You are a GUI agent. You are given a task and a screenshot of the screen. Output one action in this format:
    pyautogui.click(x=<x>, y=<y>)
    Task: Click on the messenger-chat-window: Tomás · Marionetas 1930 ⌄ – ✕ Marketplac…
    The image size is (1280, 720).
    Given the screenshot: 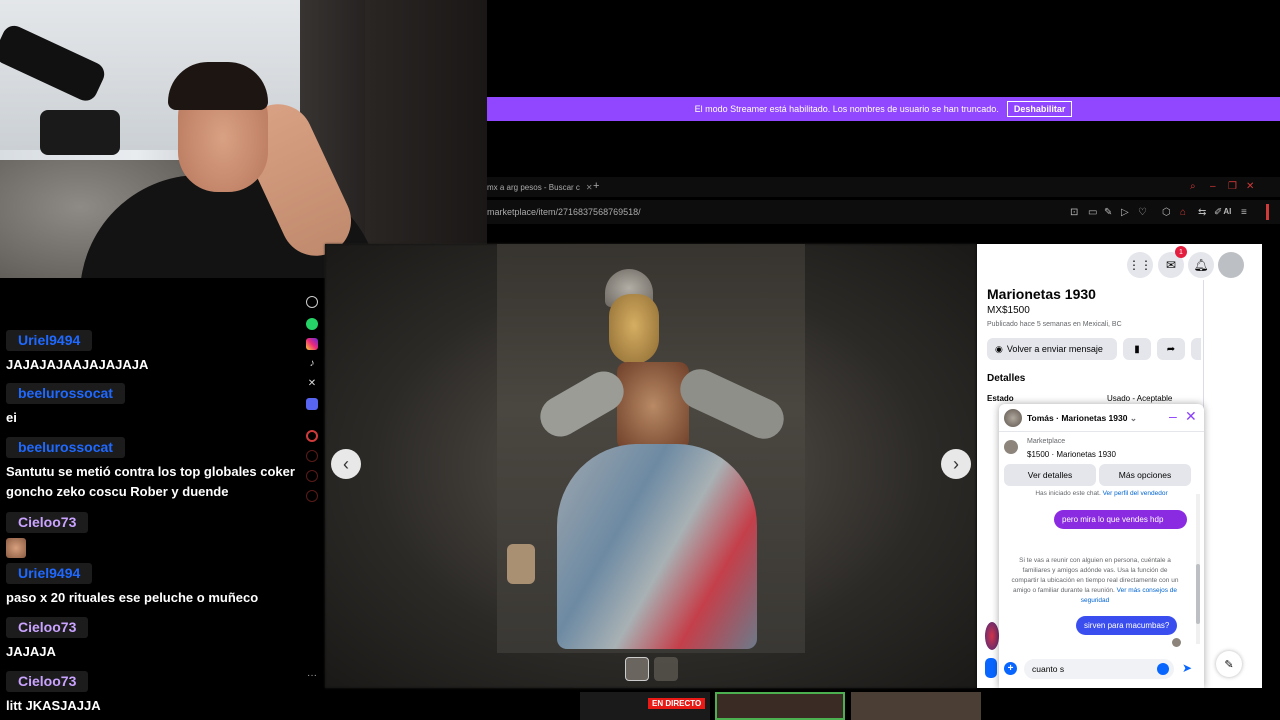 What is the action you would take?
    pyautogui.click(x=1101, y=546)
    